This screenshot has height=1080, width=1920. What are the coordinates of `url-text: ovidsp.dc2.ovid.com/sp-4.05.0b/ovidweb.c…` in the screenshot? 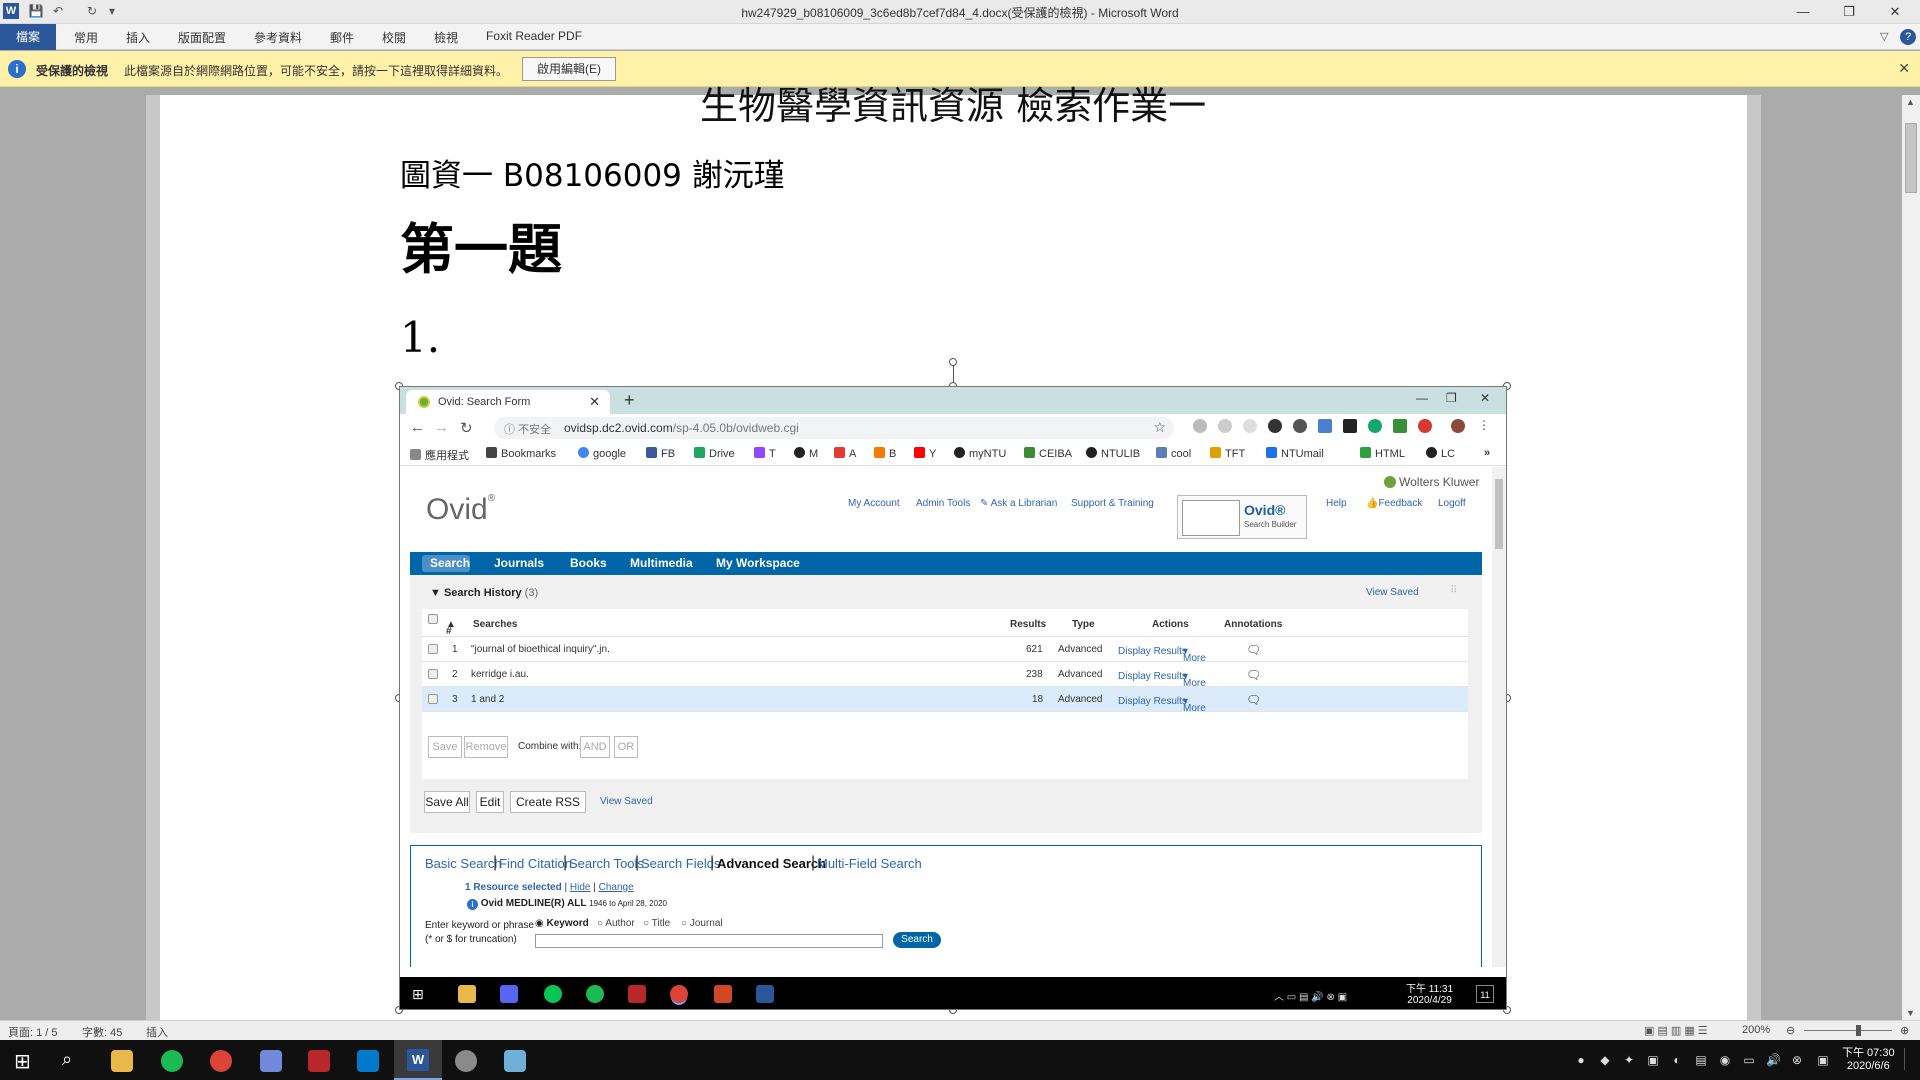 It's located at (681, 428).